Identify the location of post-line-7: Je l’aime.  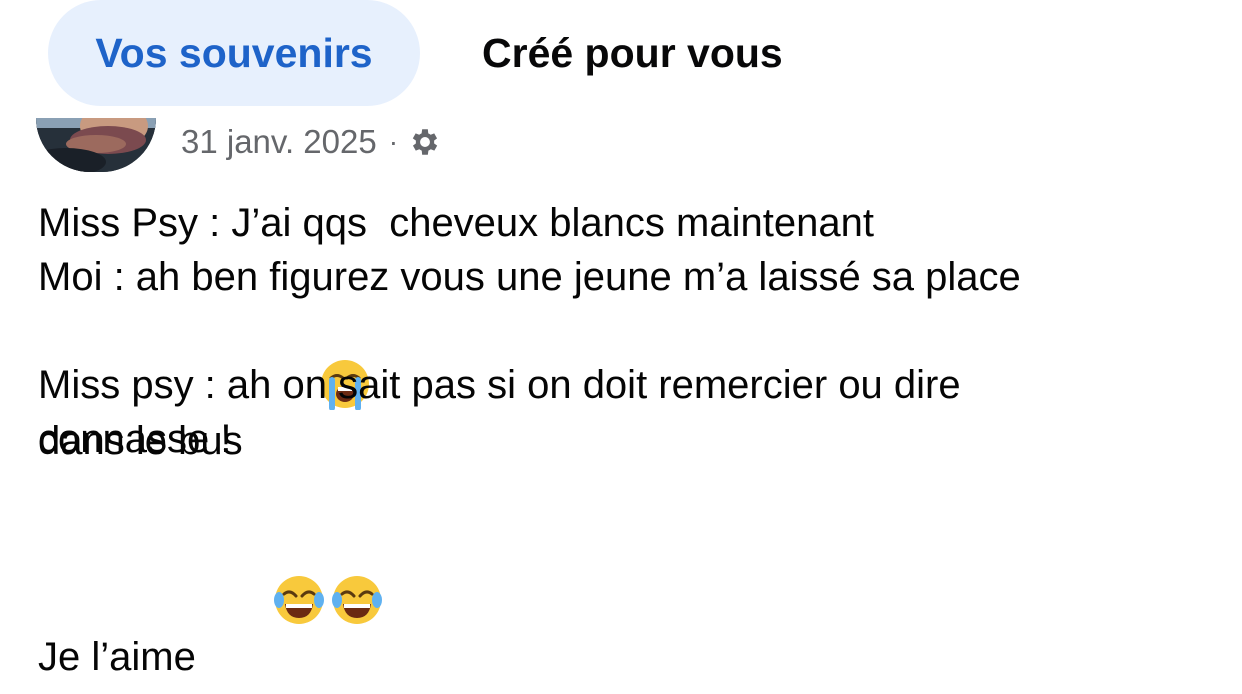
(117, 657).